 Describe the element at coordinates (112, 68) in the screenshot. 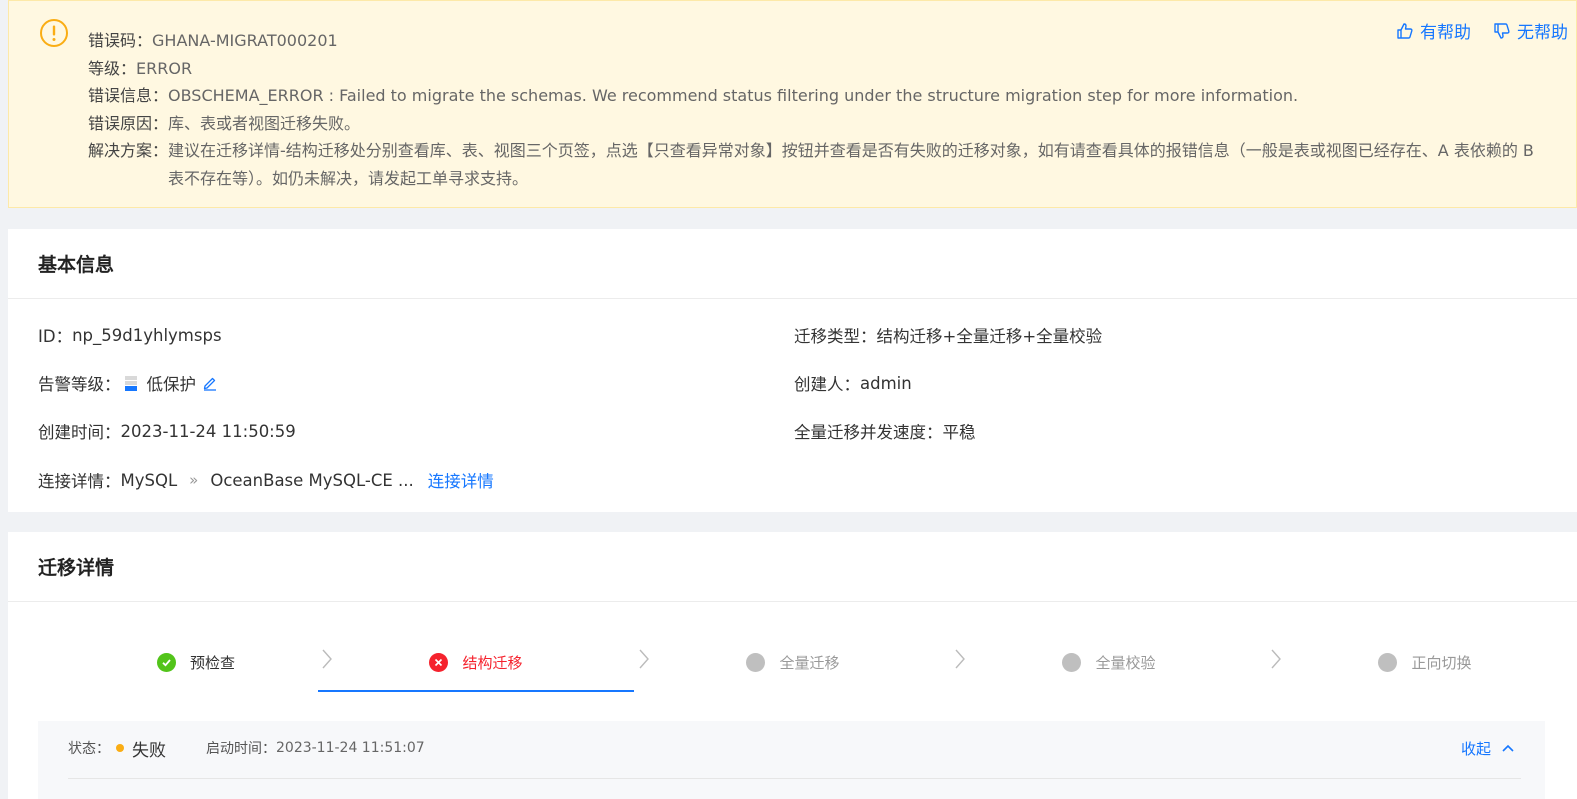

I see `error-level-label: 等级：` at that location.